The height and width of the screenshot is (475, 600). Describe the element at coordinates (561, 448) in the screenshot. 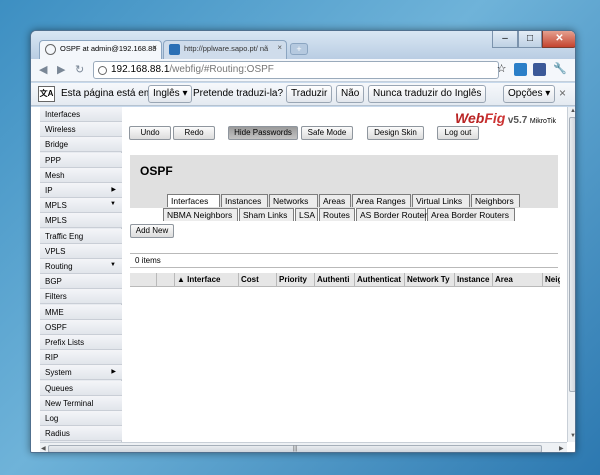

I see `scroll-right-icon: ▶` at that location.